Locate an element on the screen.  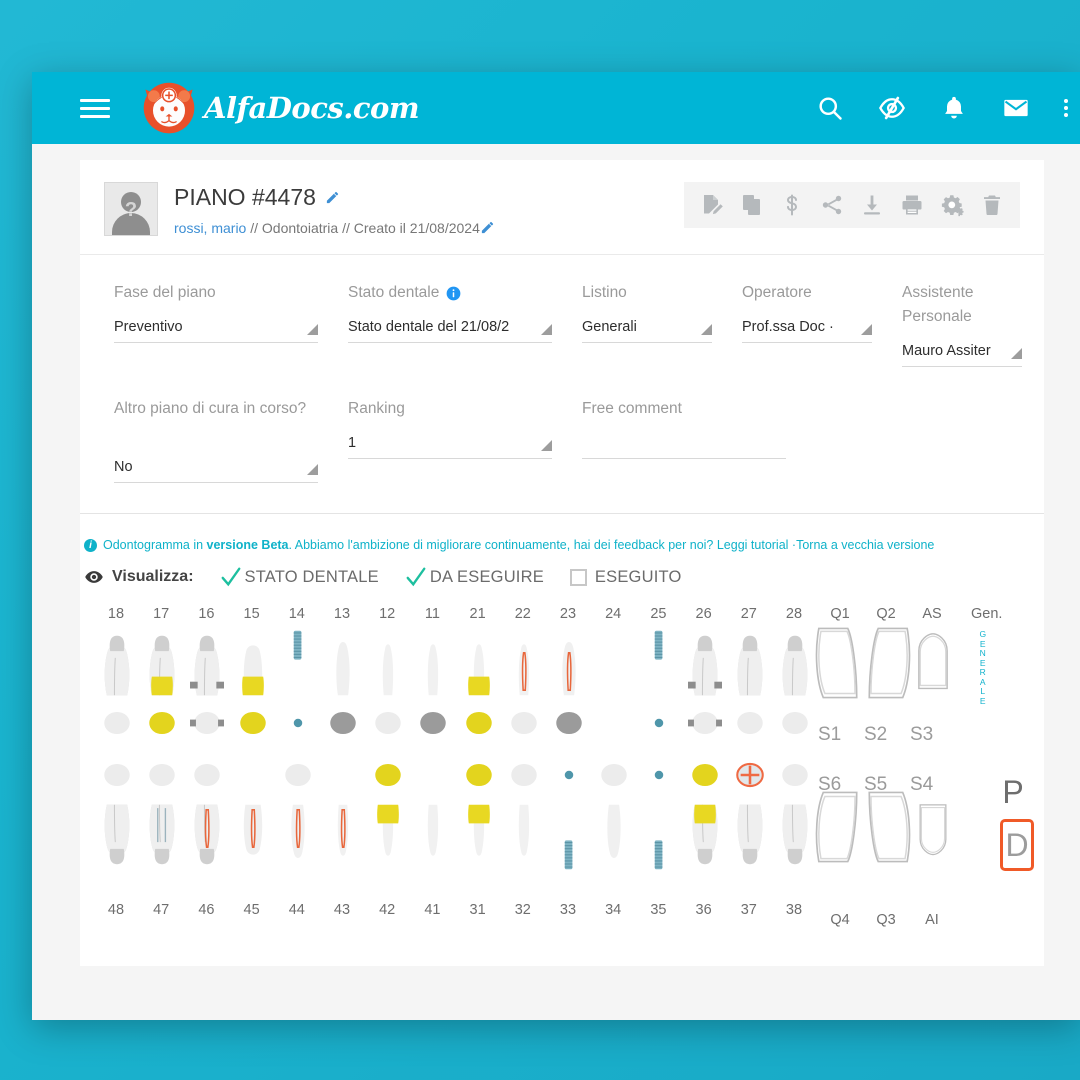
select-fase-del-piano: Preventivo is located at coordinates (216, 330).